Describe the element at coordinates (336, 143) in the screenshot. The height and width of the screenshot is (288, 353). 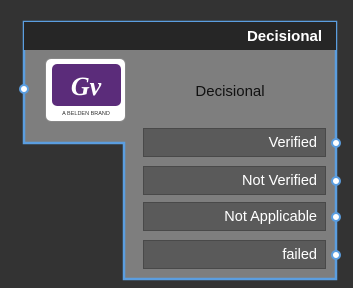
I see `output-port-verified-icon` at that location.